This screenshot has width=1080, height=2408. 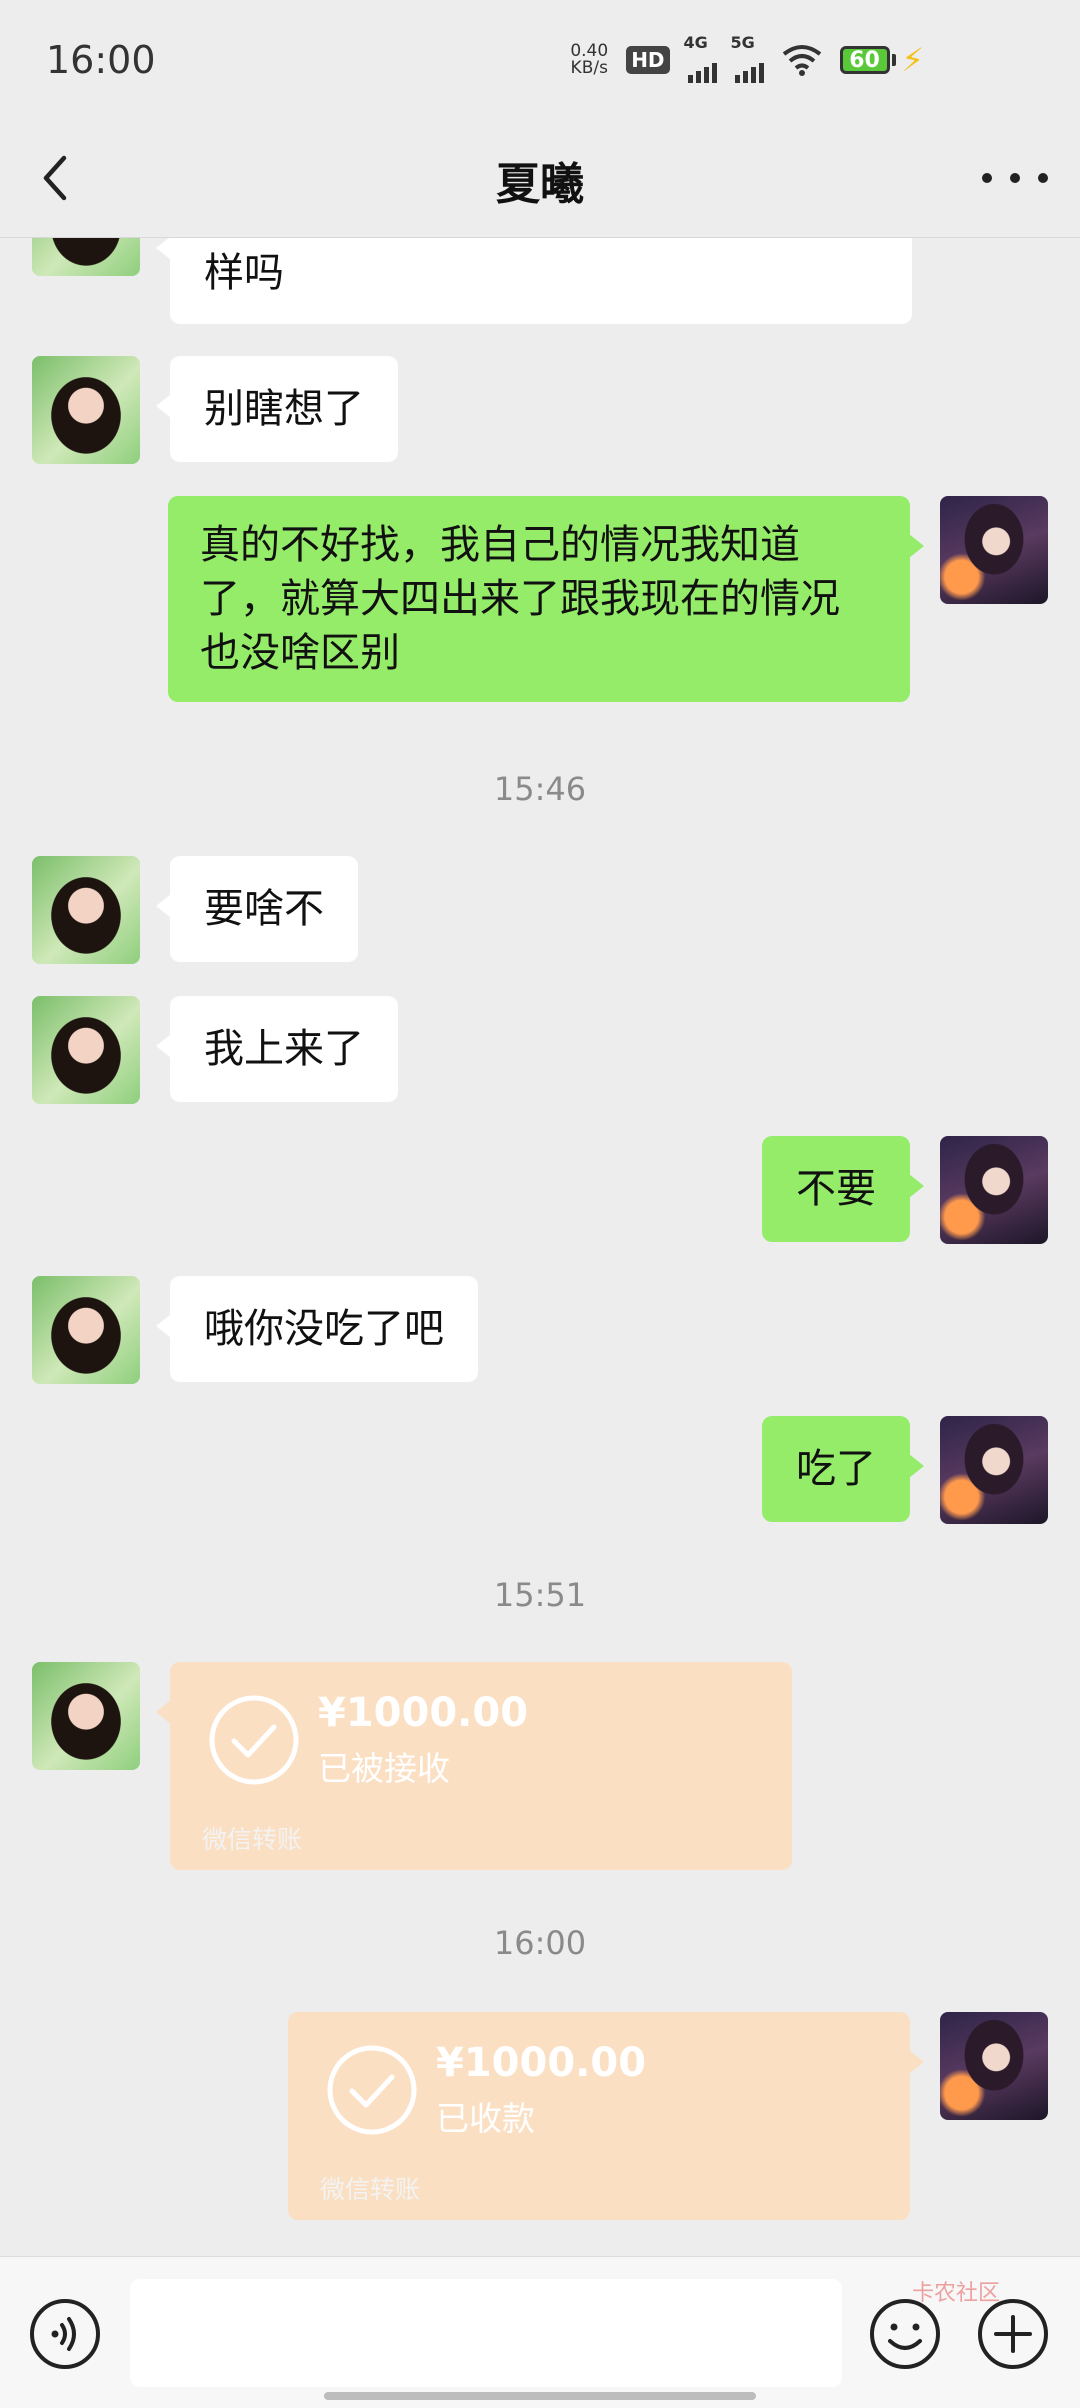 What do you see at coordinates (277, 1049) in the screenshot?
I see `message-bubble-incoming: 我上来了` at bounding box center [277, 1049].